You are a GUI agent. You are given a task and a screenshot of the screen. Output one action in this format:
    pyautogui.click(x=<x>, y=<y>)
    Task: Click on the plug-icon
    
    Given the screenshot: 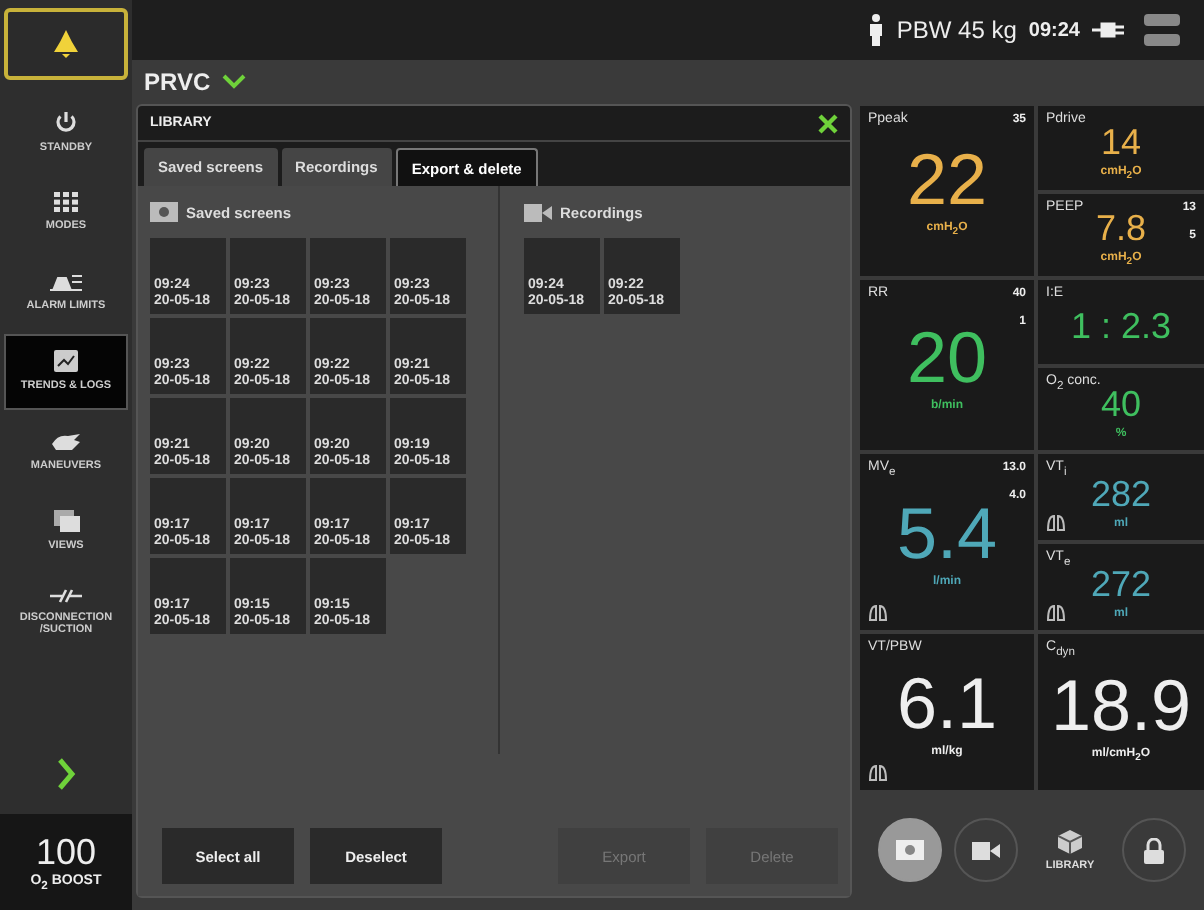 What is the action you would take?
    pyautogui.click(x=1108, y=30)
    